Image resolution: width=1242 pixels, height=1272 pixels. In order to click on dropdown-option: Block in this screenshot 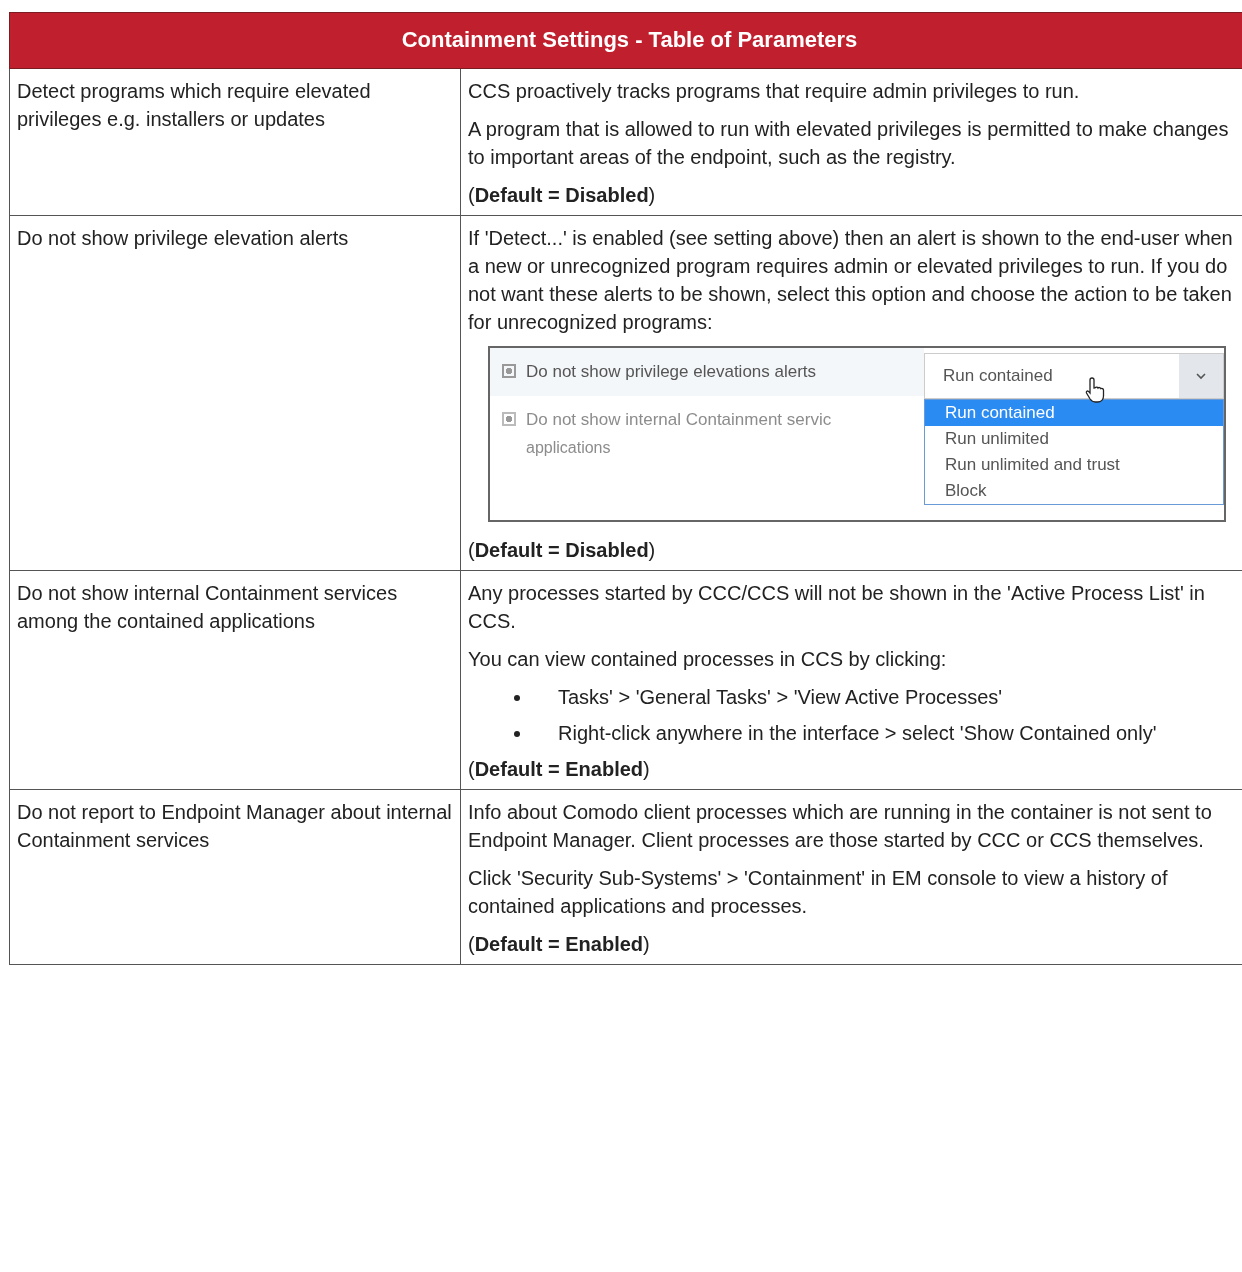, I will do `click(1074, 490)`.